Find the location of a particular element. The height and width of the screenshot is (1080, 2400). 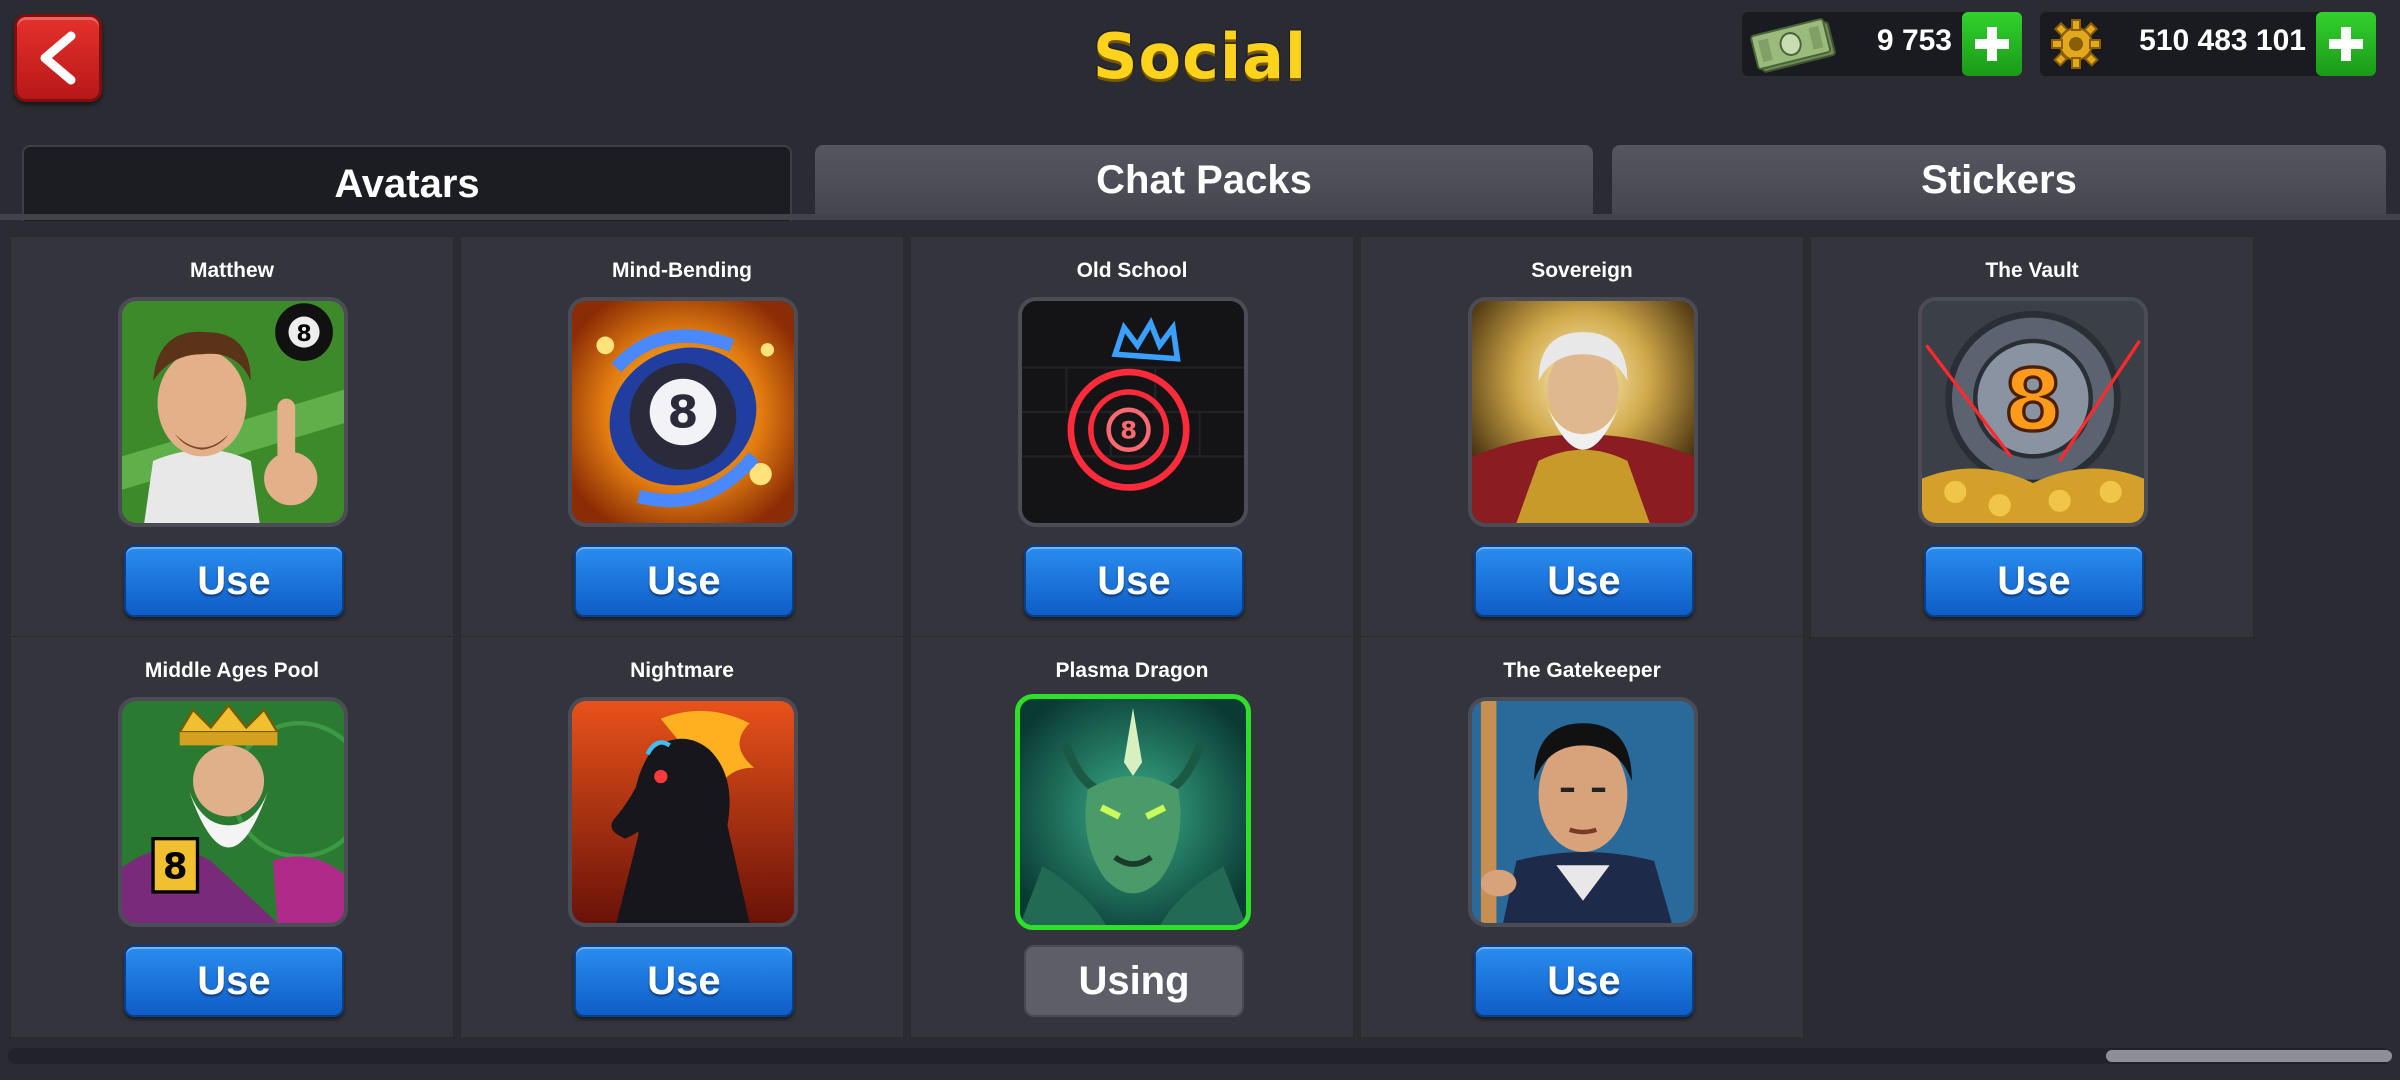

avatar-card: The Gatekeeper Use is located at coordinates (1582, 837).